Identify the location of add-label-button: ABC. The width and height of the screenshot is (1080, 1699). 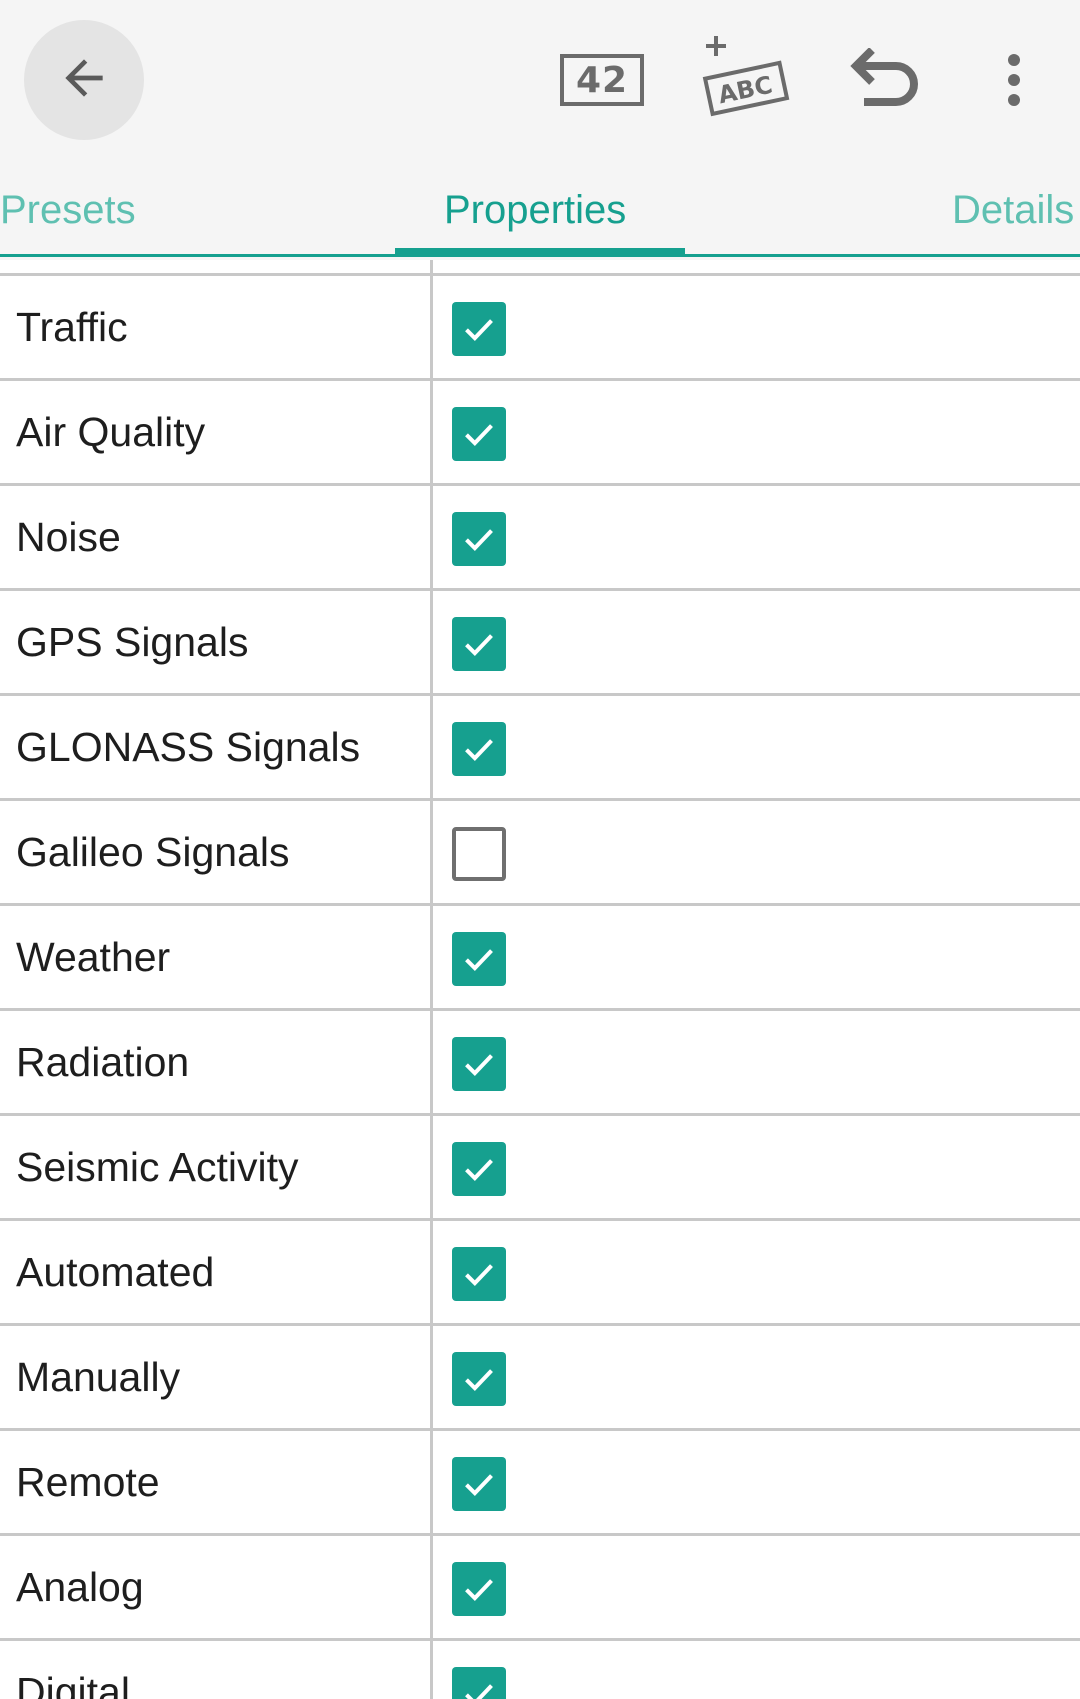
(744, 76).